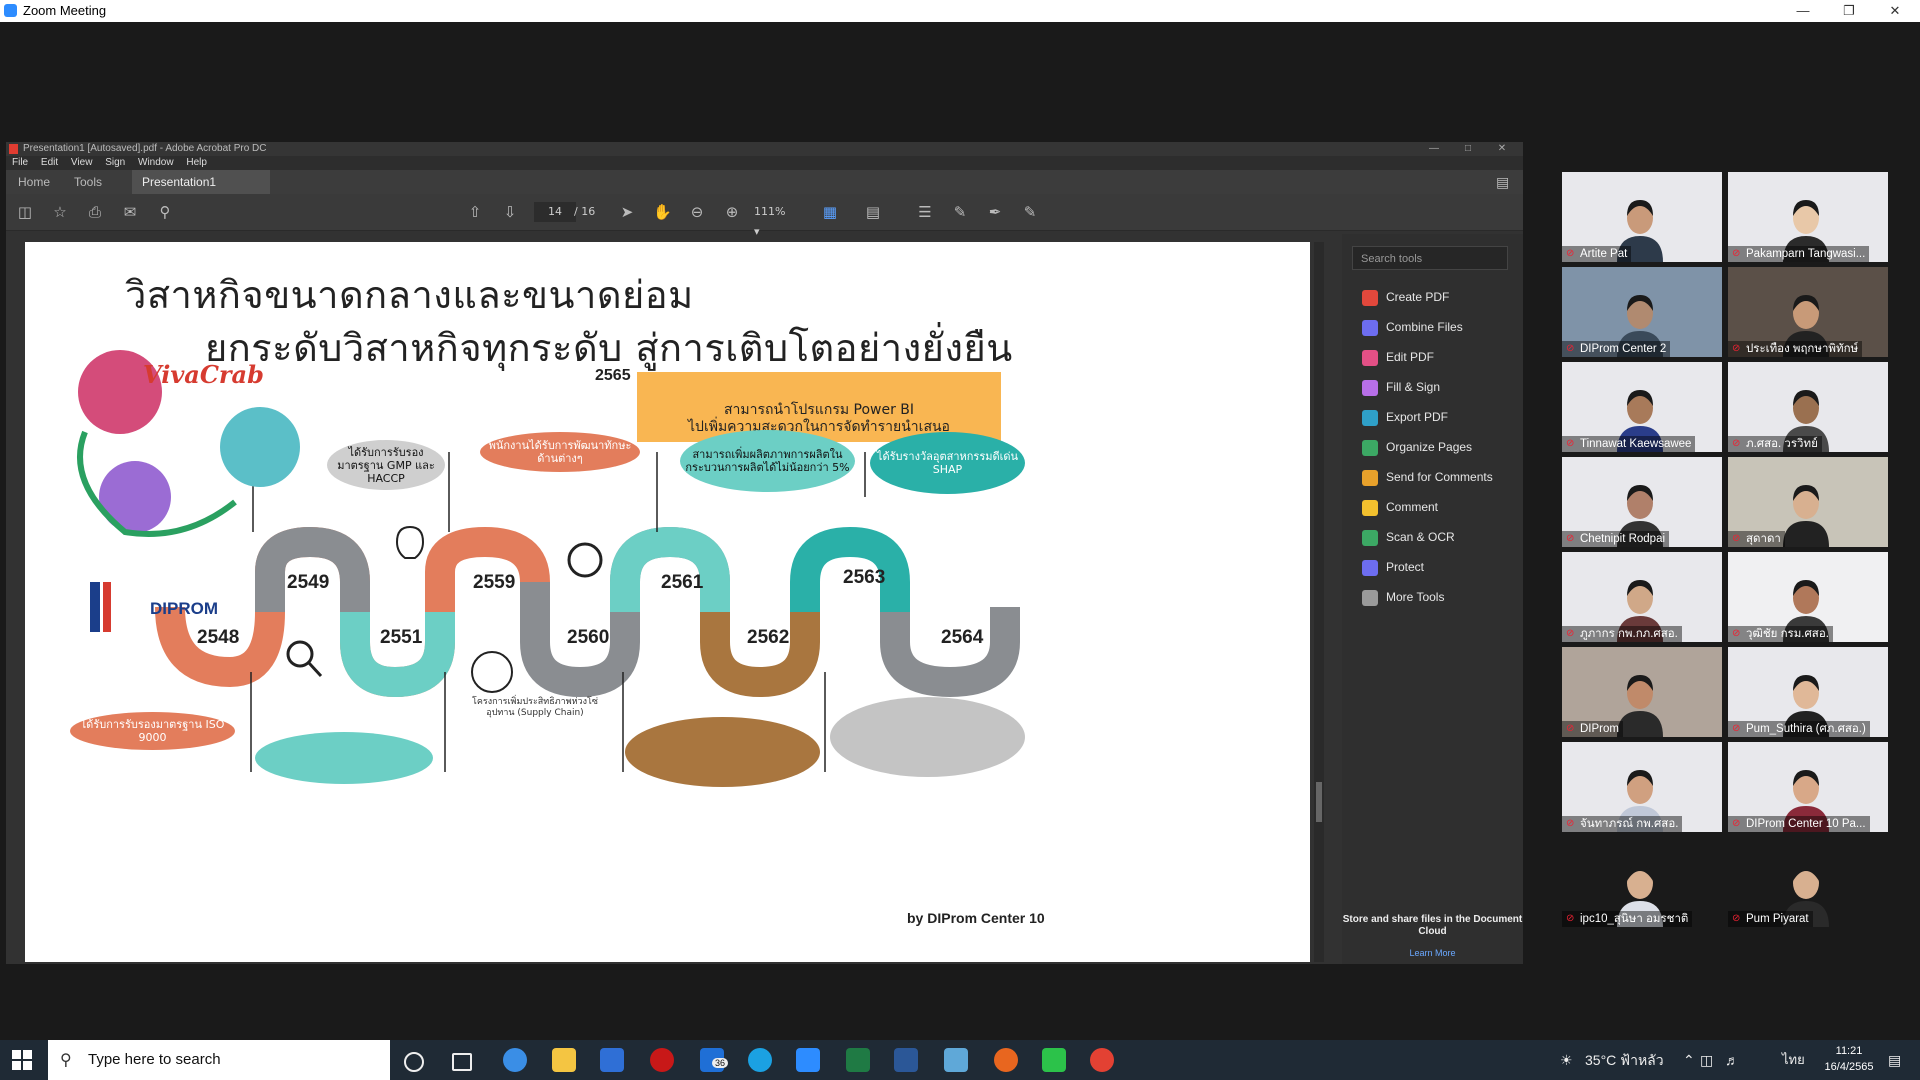 The height and width of the screenshot is (1080, 1920). Describe the element at coordinates (925, 212) in the screenshot. I see `comment-icon: ☰` at that location.